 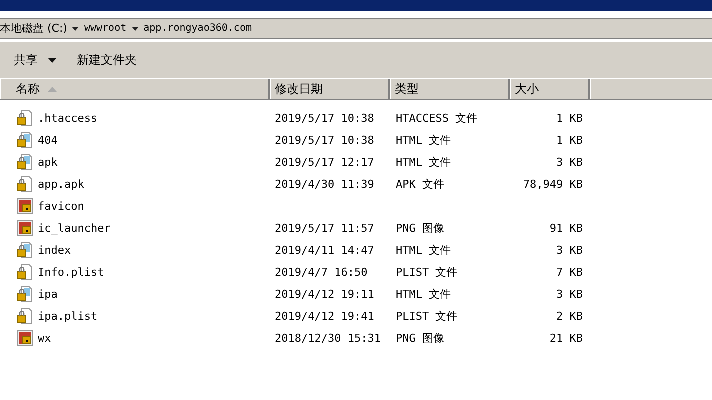 I want to click on column-header: 大小, so click(x=550, y=89).